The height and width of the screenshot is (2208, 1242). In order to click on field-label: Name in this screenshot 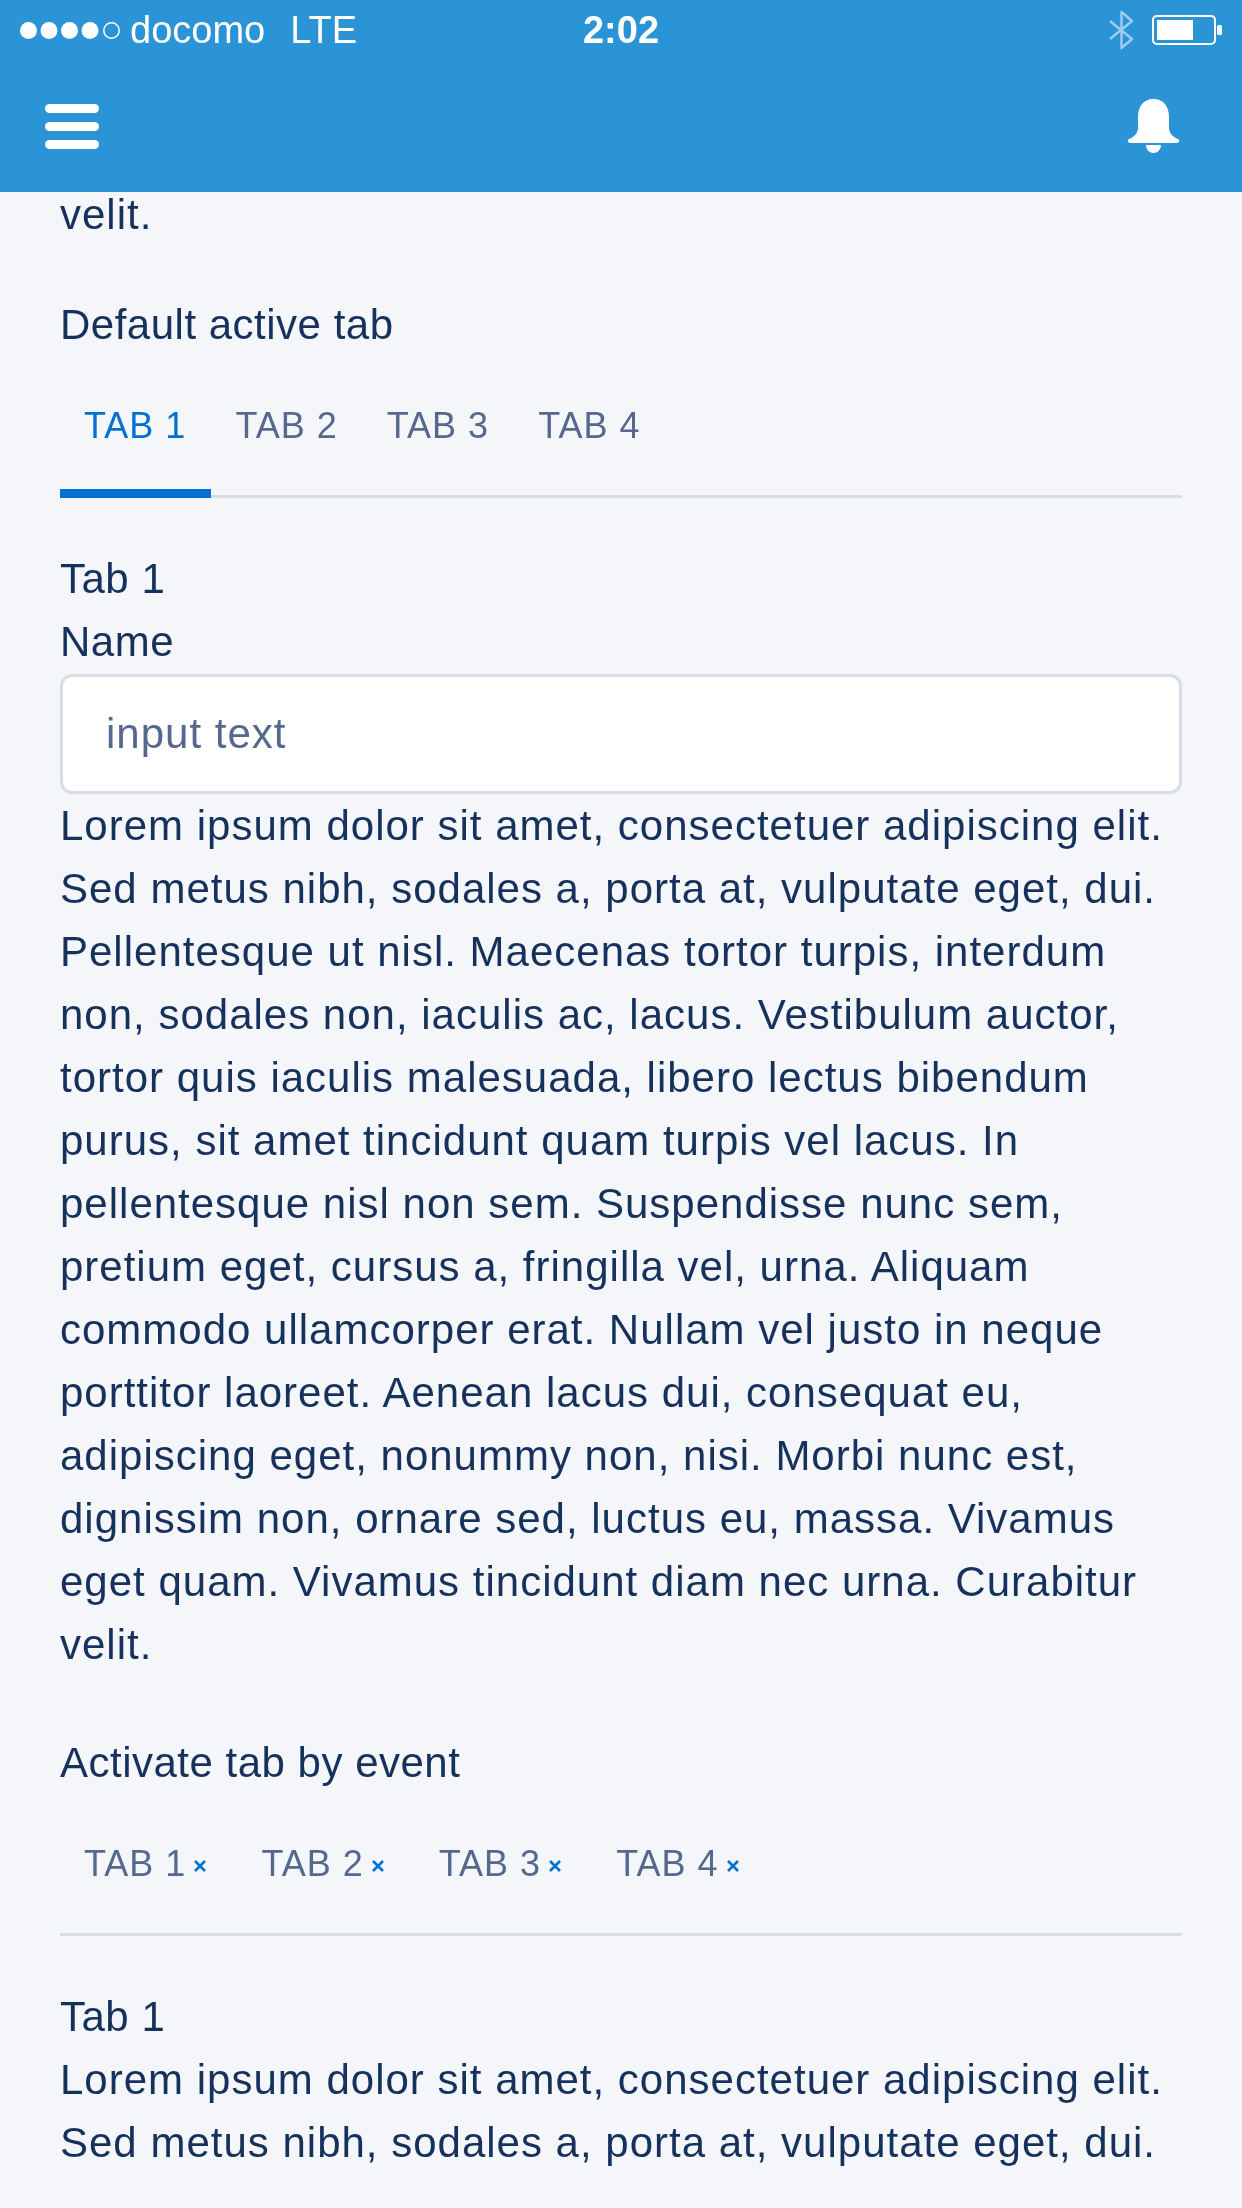, I will do `click(117, 642)`.